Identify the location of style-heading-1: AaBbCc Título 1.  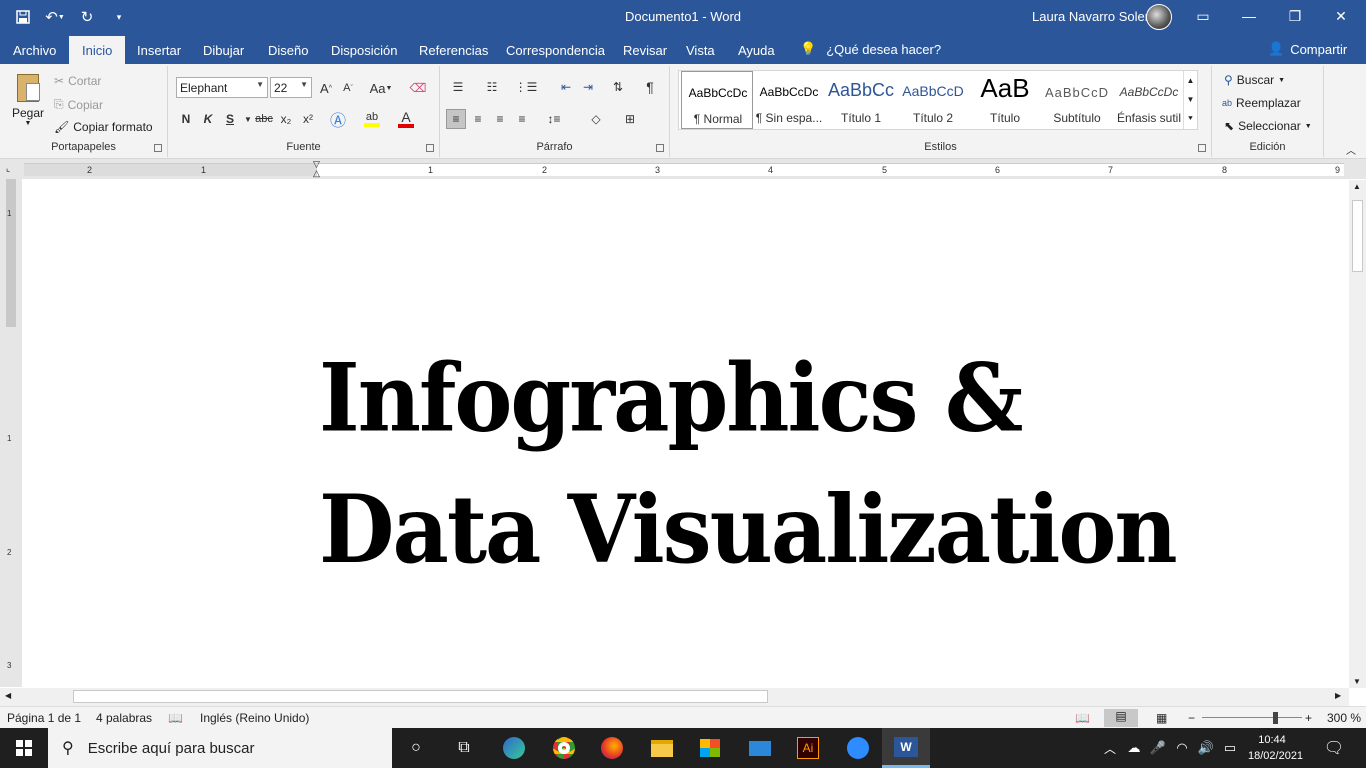
(861, 100).